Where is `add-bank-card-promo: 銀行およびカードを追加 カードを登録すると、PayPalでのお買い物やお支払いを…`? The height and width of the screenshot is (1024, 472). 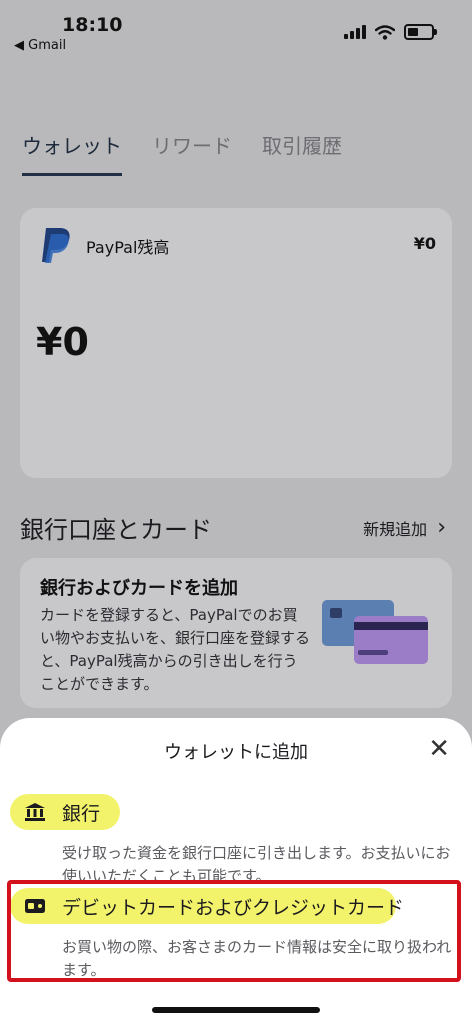 add-bank-card-promo: 銀行およびカードを追加 カードを登録すると、PayPalでのお買い物やお支払いを… is located at coordinates (236, 633).